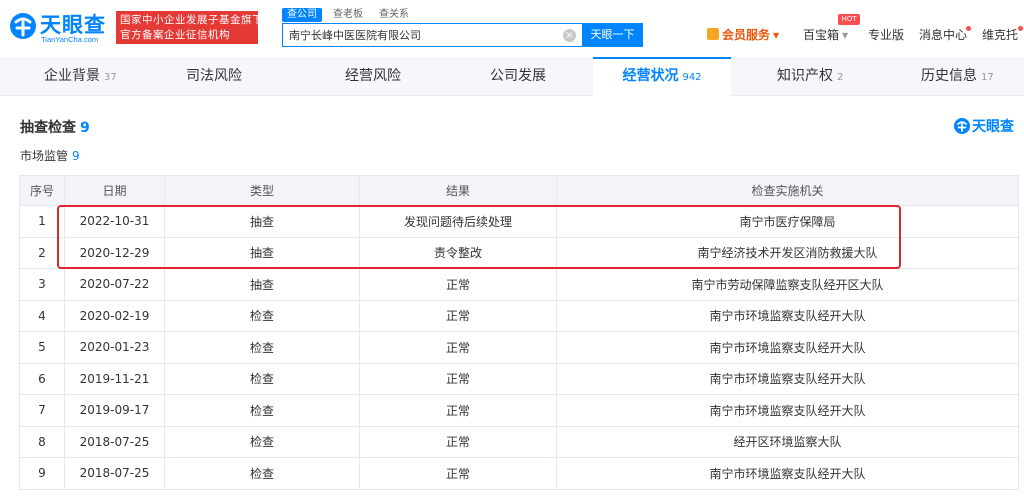  Describe the element at coordinates (114, 221) in the screenshot. I see `date-cell: 2022-10-31` at that location.